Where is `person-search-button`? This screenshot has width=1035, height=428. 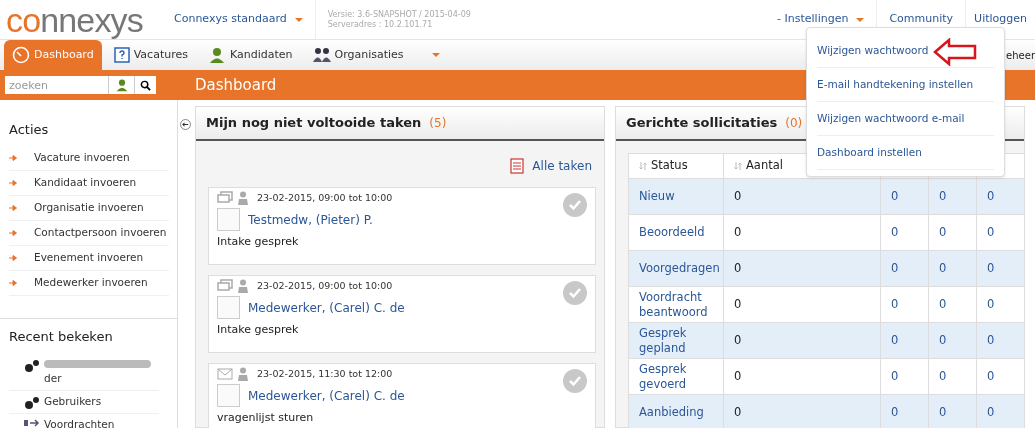
person-search-button is located at coordinates (121, 85).